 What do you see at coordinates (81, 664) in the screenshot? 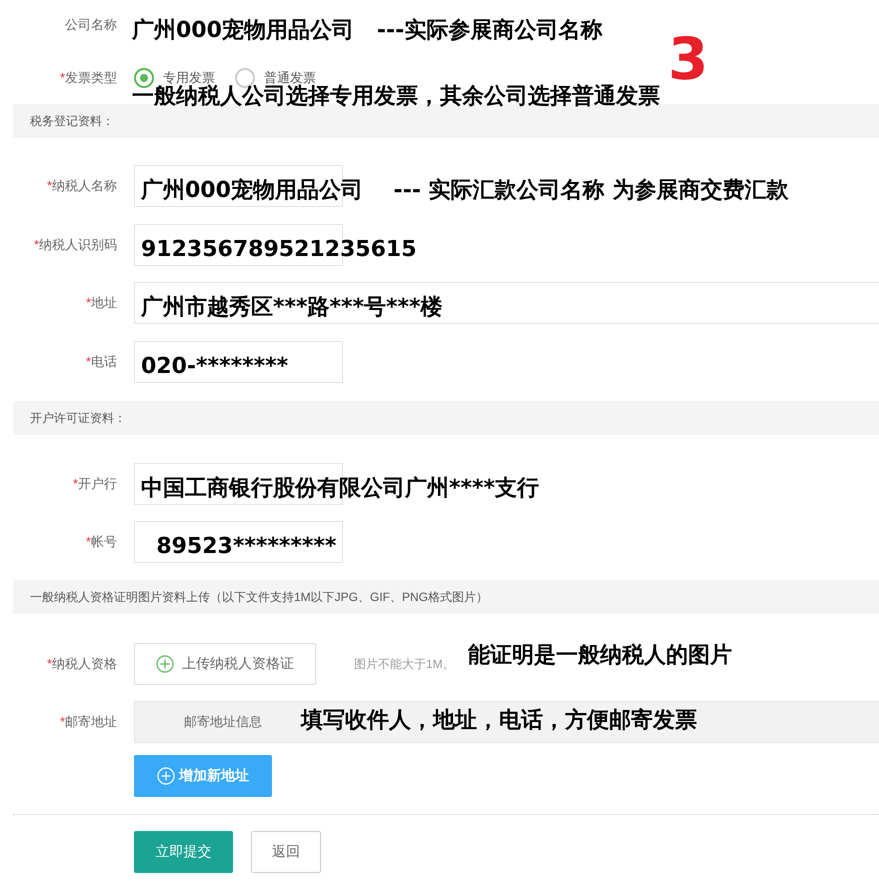
I see `field-label: *纳税人资格` at bounding box center [81, 664].